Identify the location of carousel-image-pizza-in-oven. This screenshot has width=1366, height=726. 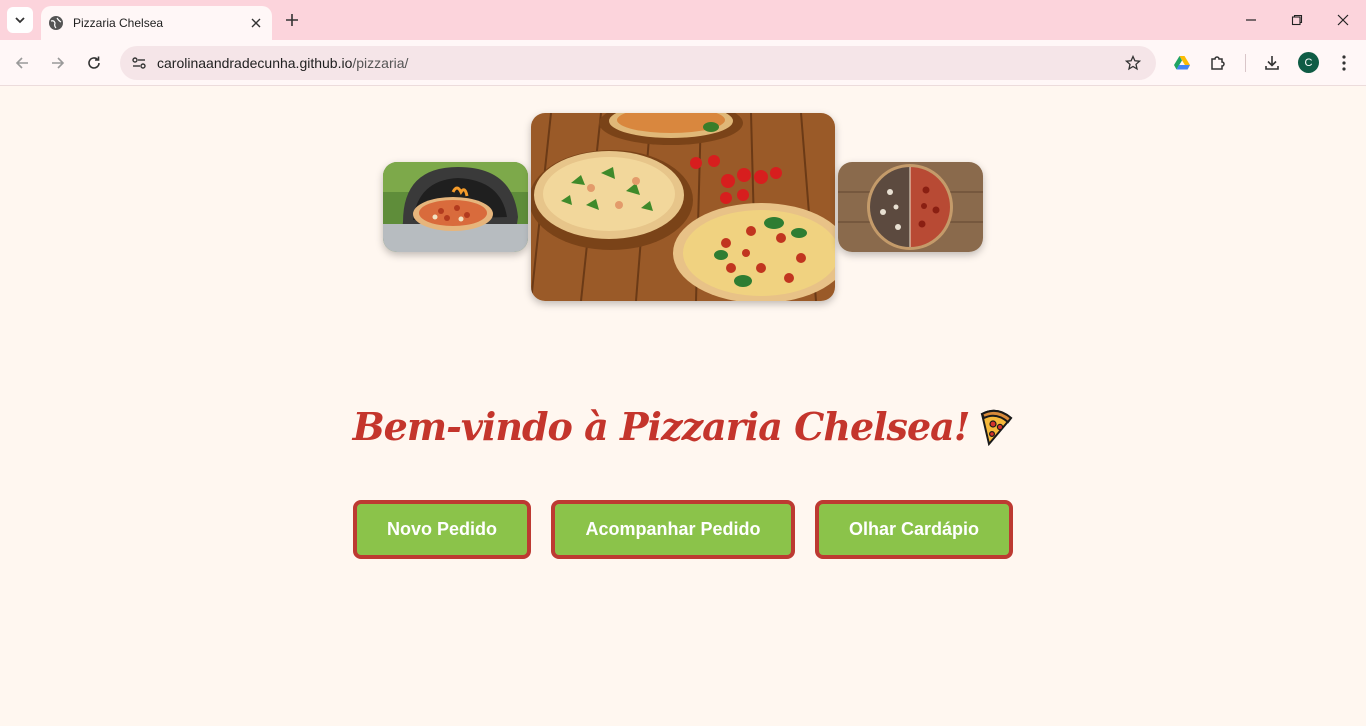
(455, 207).